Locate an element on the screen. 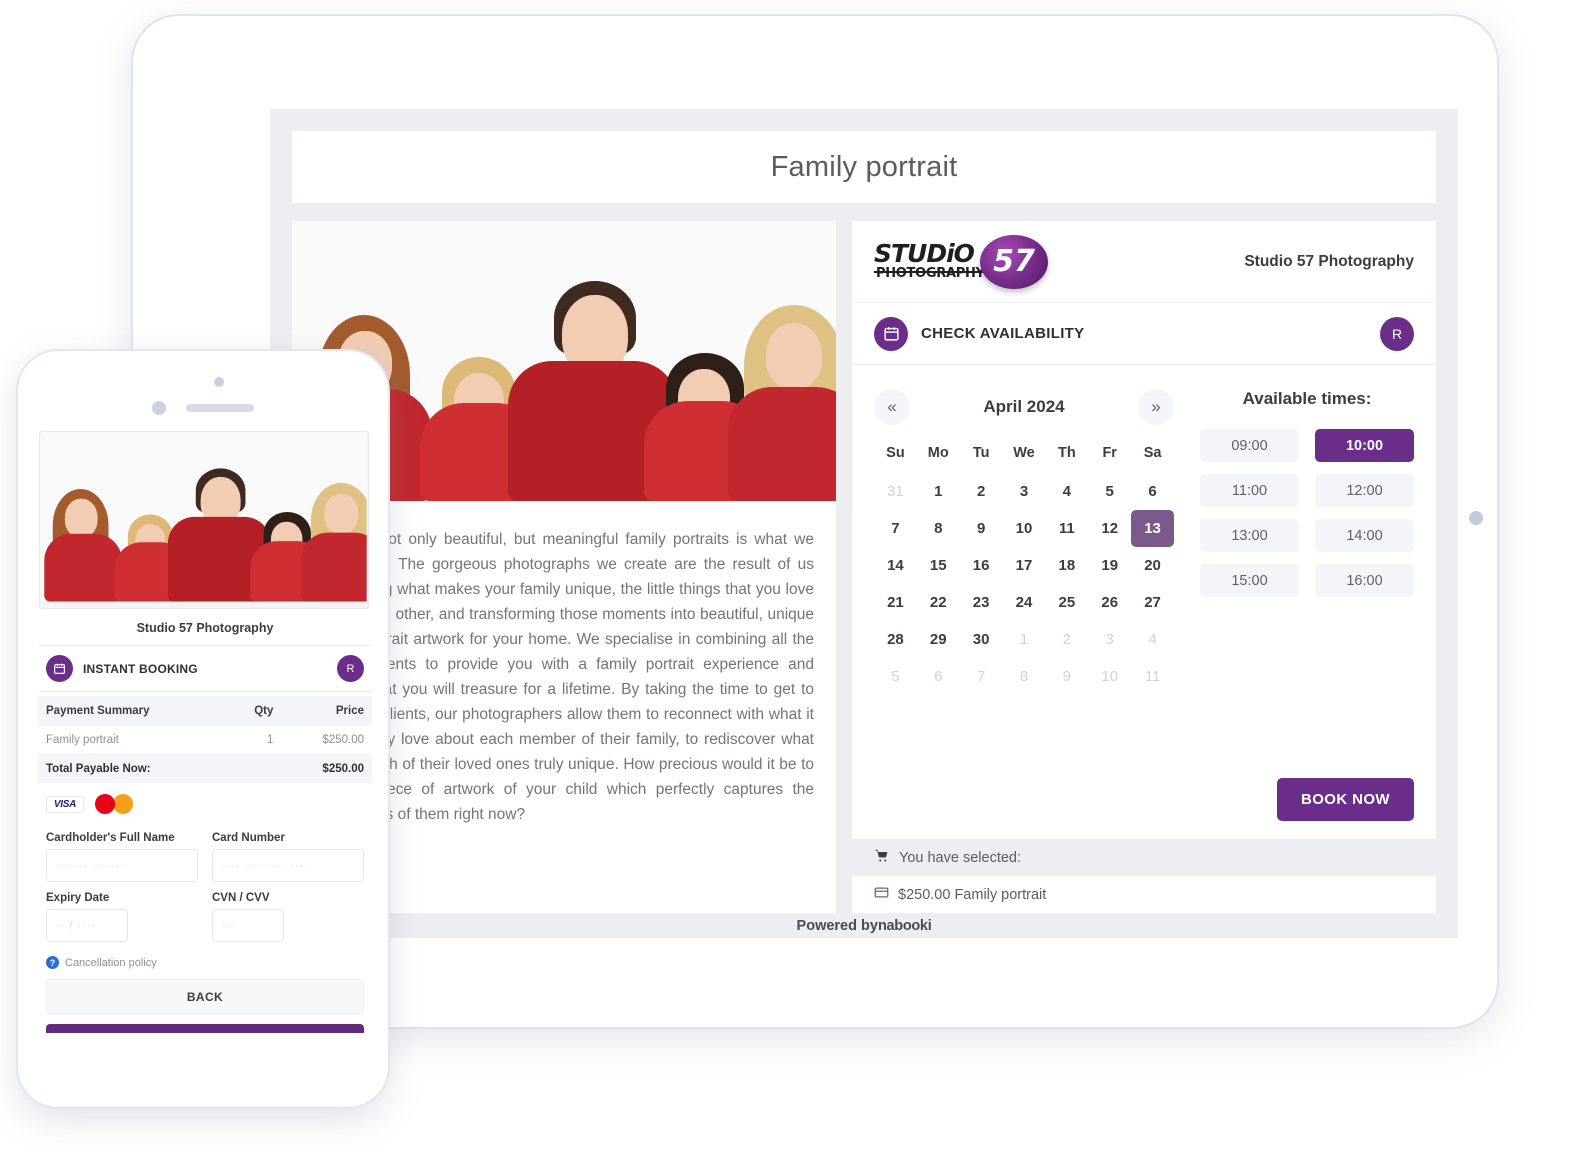 This screenshot has height=1152, width=1592. cardholder-group: Cardholder's Full Name is located at coordinates (122, 853).